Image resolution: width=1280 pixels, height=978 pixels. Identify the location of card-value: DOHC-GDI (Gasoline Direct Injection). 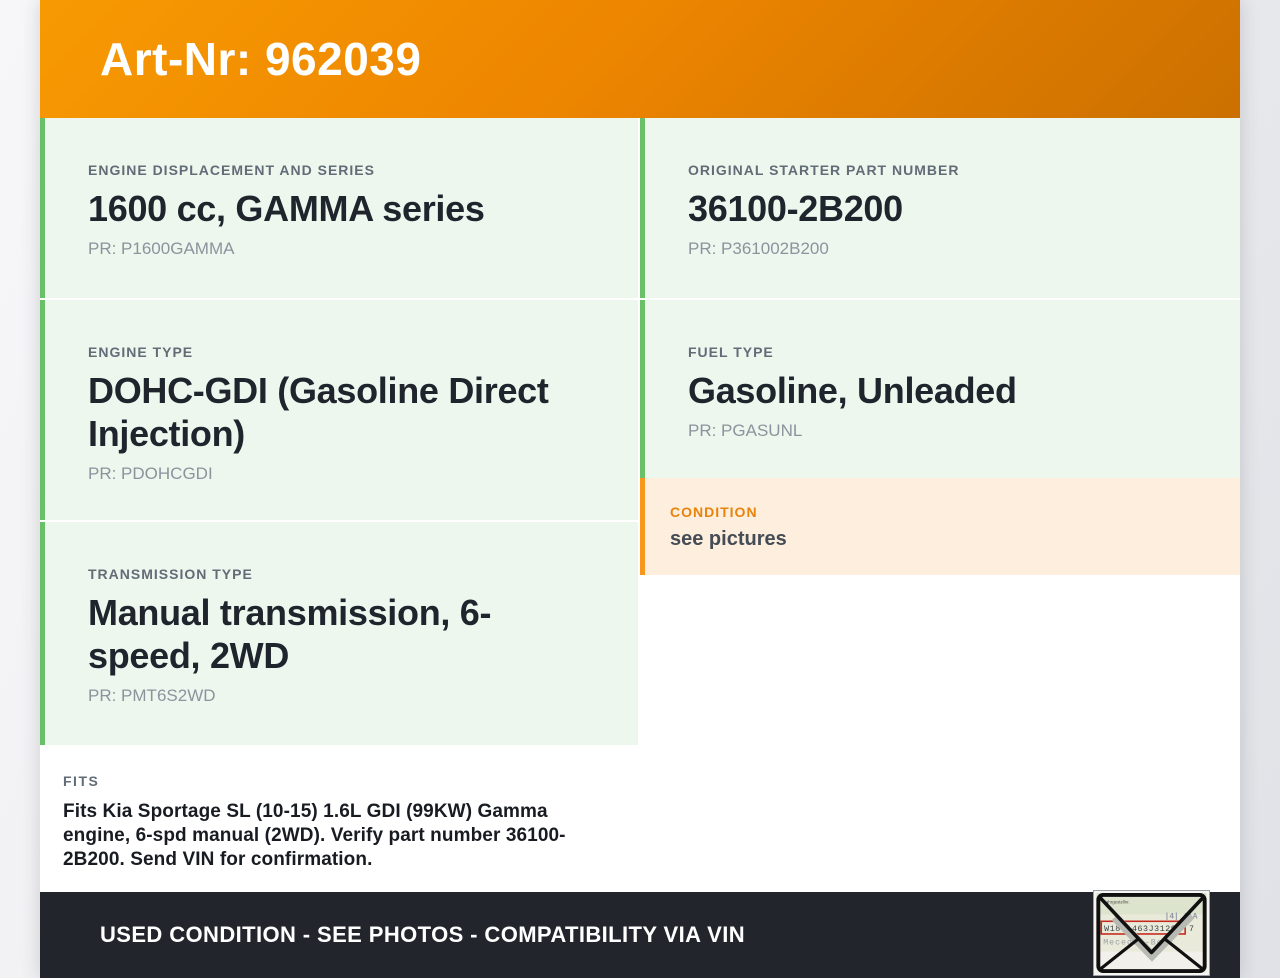
(318, 412).